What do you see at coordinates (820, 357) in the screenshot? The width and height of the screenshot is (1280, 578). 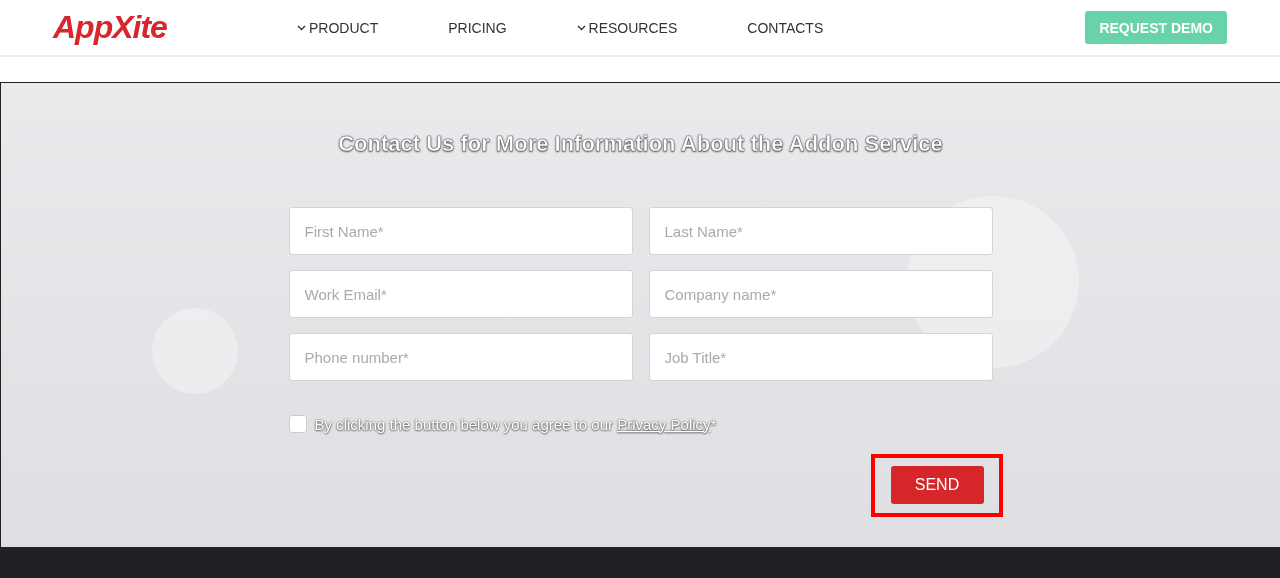 I see `input-field: Job Title*` at bounding box center [820, 357].